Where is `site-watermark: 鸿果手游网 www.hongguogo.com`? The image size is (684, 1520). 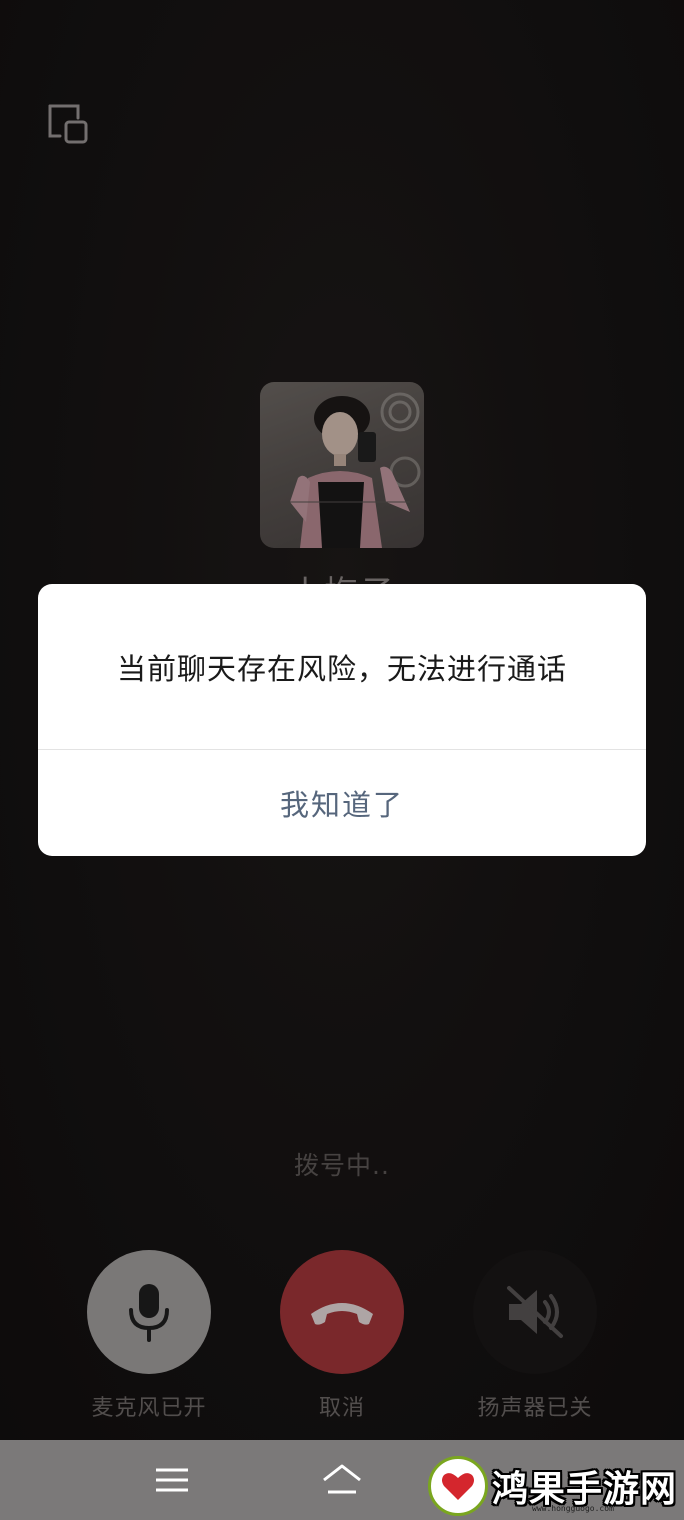
site-watermark: 鸿果手游网 www.hongguogo.com is located at coordinates (556, 1486).